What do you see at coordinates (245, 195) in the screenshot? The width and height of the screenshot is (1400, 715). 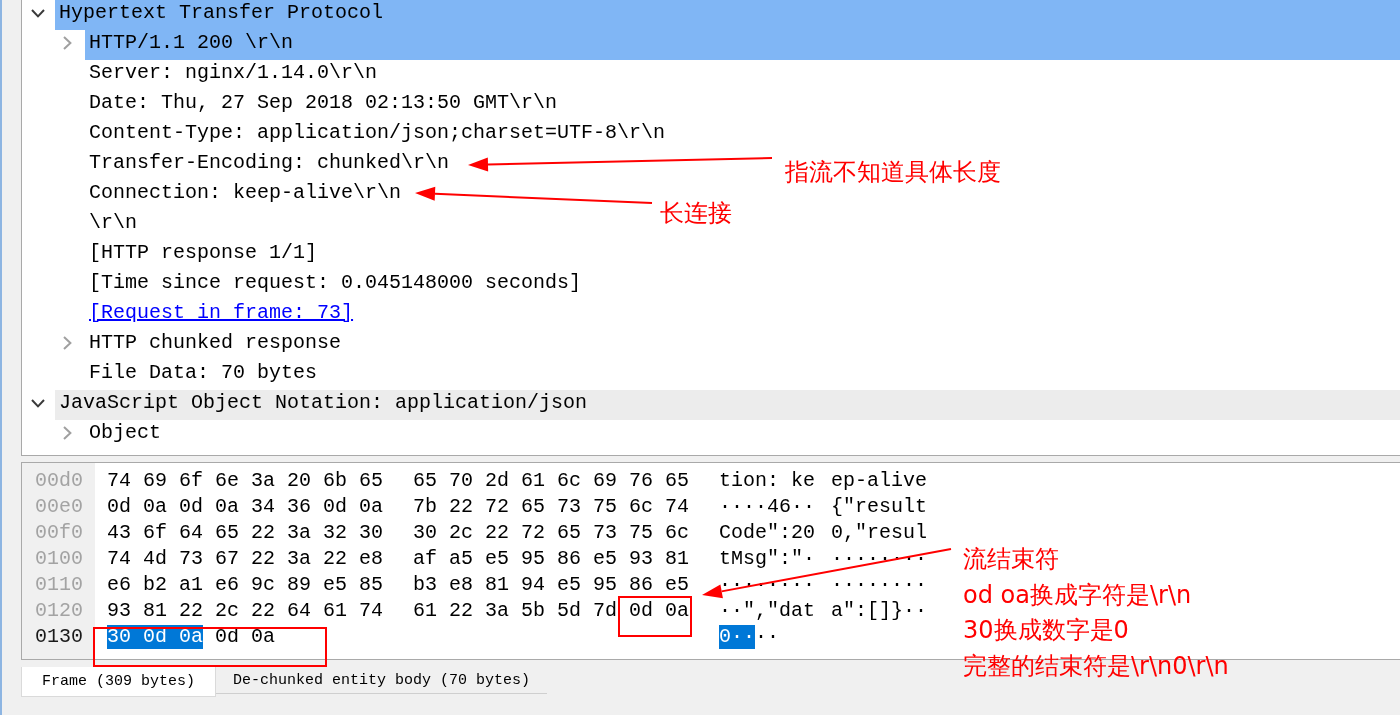 I see `tree-item: Connection: keep-alive\r\n` at bounding box center [245, 195].